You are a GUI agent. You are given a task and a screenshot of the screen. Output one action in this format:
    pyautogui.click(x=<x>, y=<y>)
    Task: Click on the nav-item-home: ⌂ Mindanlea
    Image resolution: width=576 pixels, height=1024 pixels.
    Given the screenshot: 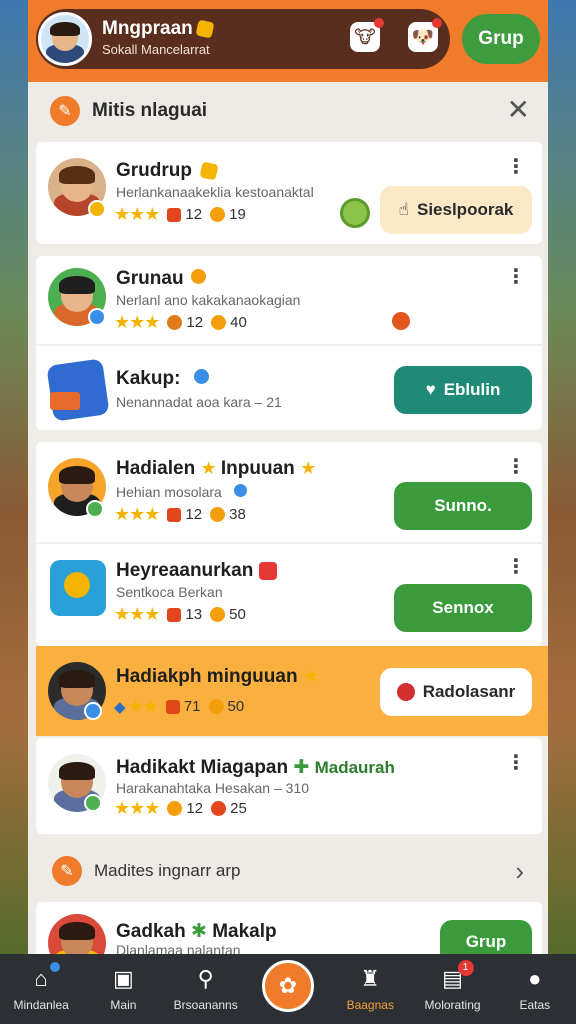 What is the action you would take?
    pyautogui.click(x=41, y=987)
    